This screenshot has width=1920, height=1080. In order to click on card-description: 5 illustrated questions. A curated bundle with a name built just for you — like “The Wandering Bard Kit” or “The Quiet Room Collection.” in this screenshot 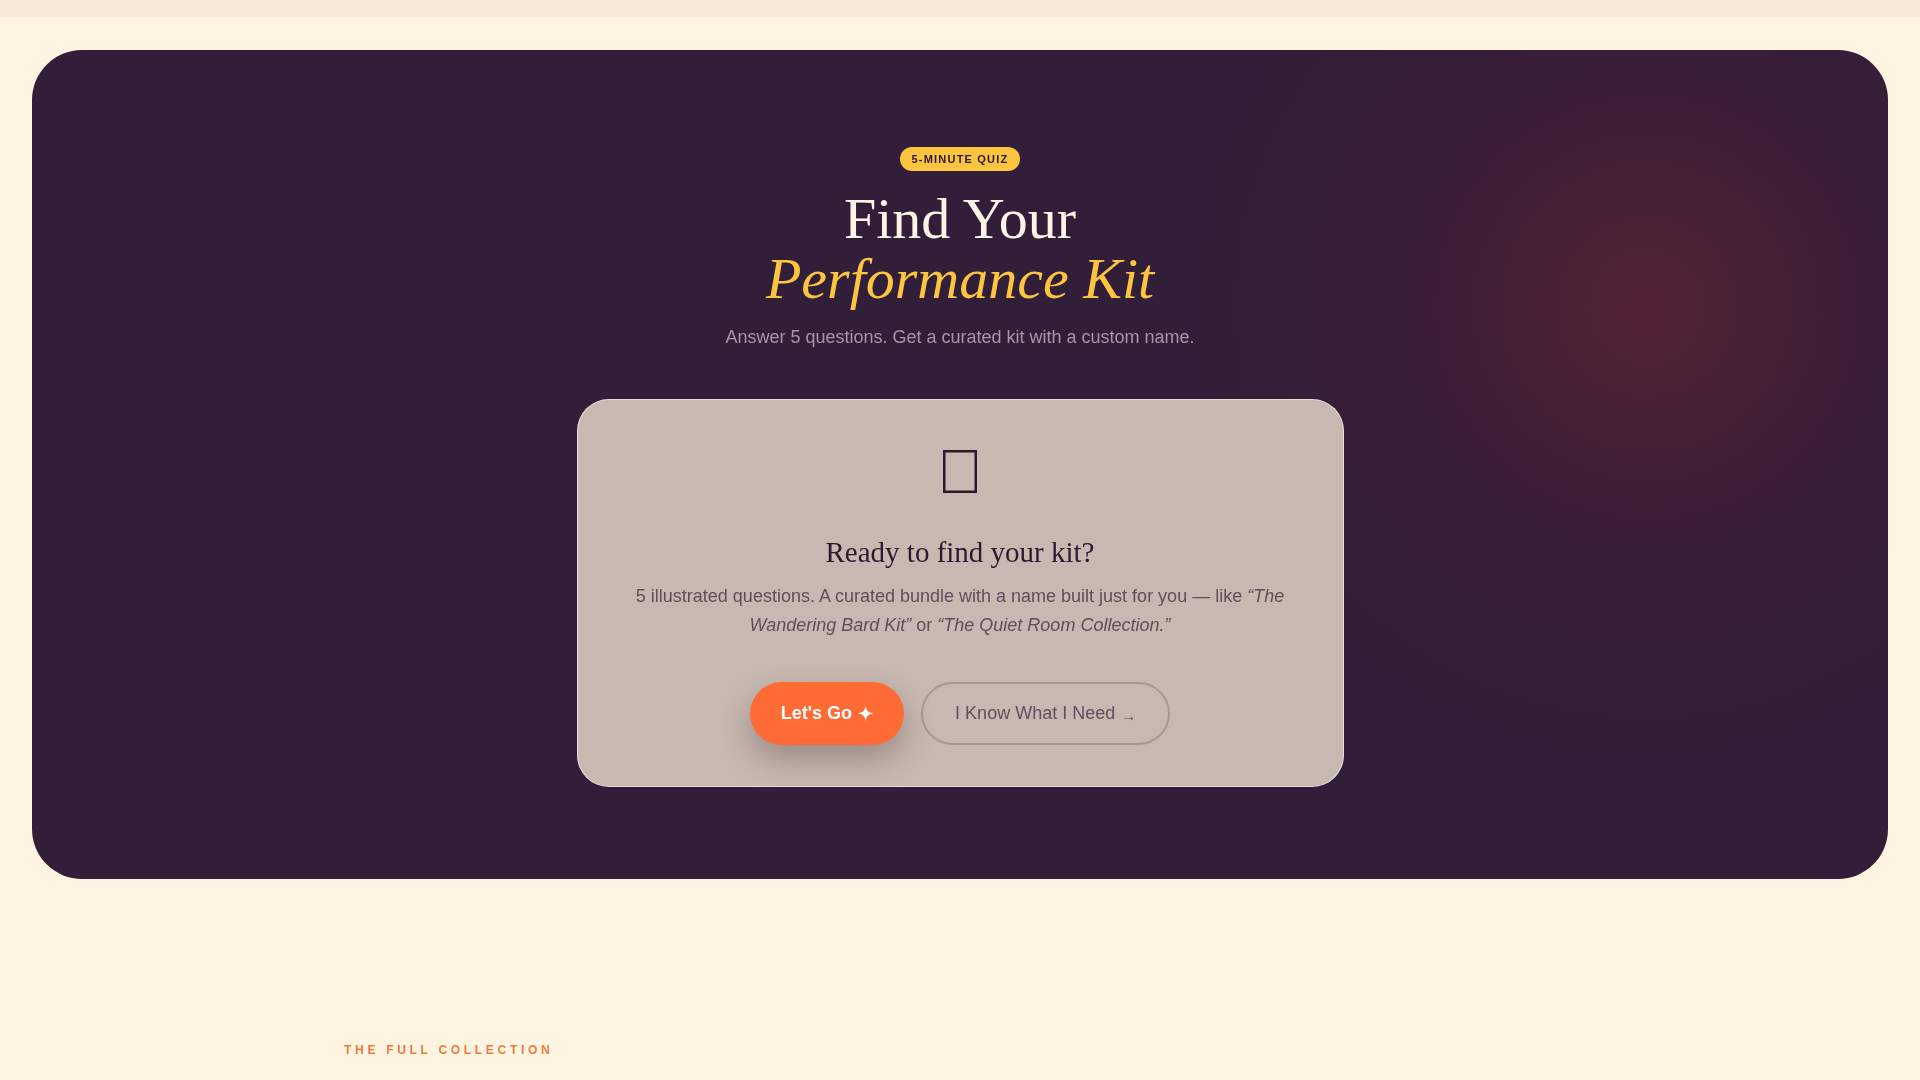, I will do `click(960, 611)`.